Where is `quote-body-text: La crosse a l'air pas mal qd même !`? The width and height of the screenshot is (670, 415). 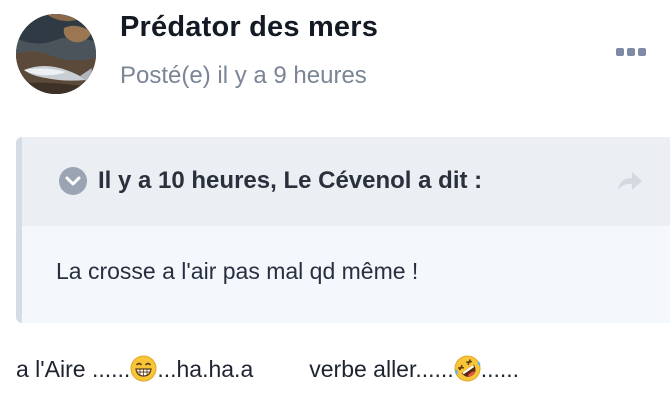 quote-body-text: La crosse a l'air pas mal qd même ! is located at coordinates (237, 271).